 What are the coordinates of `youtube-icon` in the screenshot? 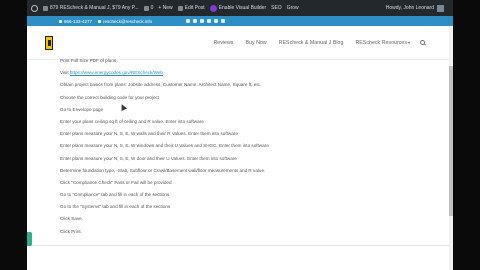 It's located at (202, 21).